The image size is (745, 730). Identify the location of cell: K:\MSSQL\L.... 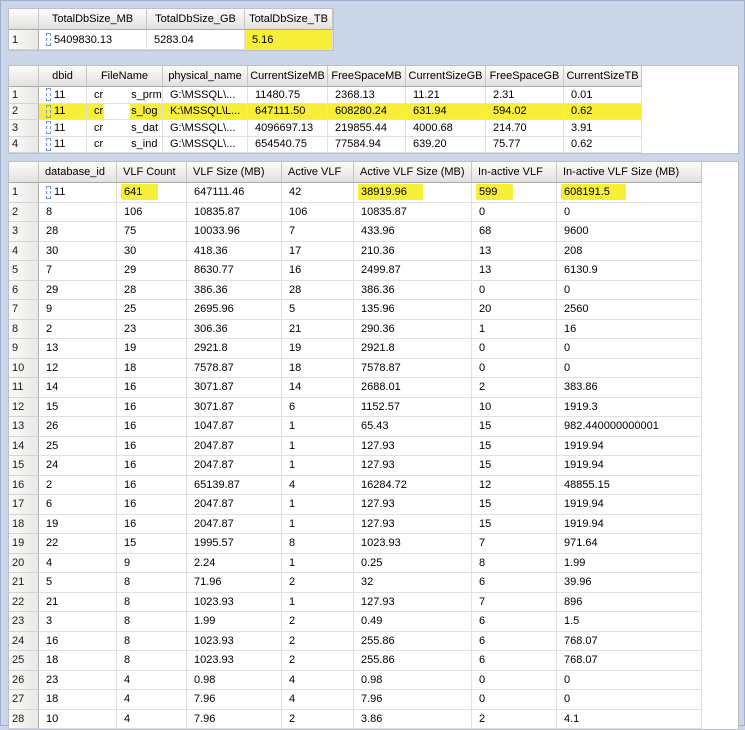
(205, 111).